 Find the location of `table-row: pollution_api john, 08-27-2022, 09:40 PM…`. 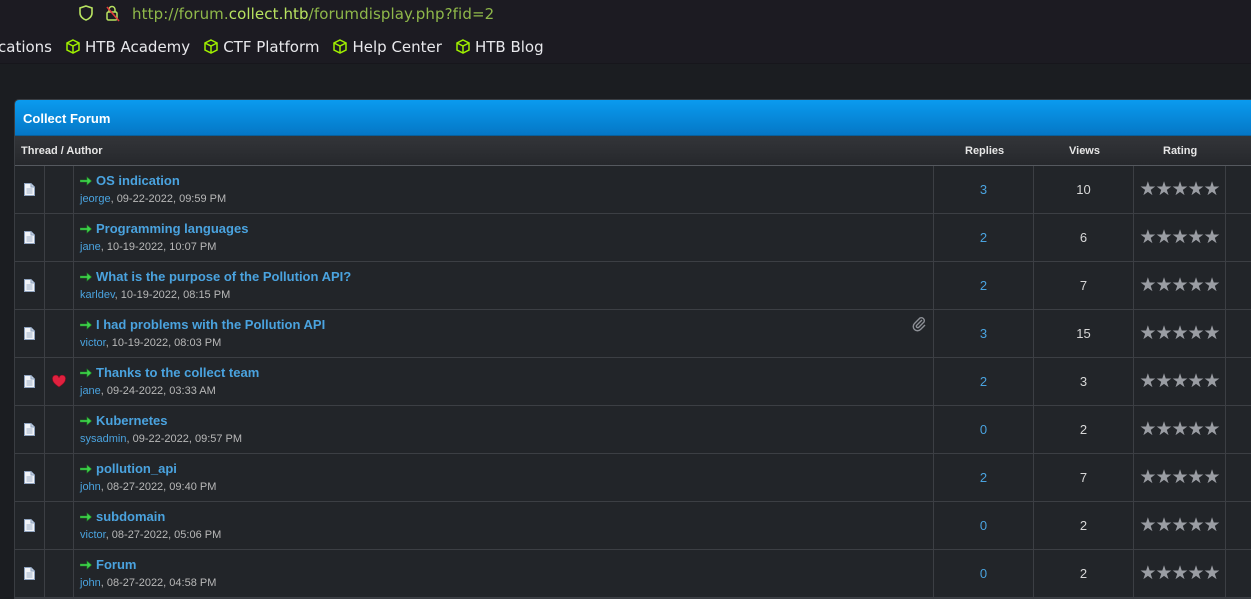

table-row: pollution_api john, 08-27-2022, 09:40 PM… is located at coordinates (633, 478).